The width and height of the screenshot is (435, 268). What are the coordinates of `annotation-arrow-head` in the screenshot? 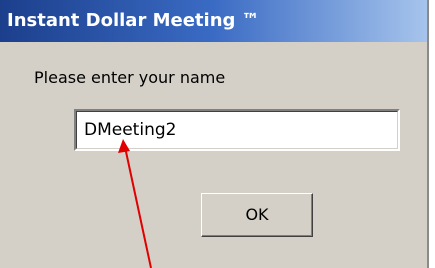 It's located at (124, 146).